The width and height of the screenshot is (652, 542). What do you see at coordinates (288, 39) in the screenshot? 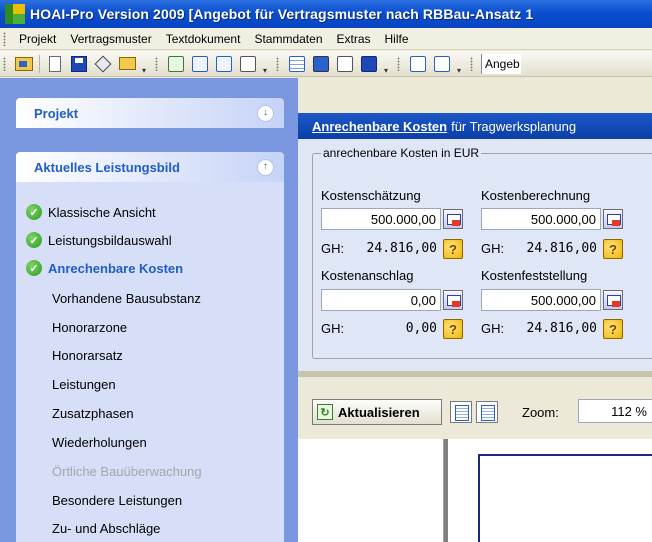
I see `menu-stammdaten: Stammdaten` at bounding box center [288, 39].